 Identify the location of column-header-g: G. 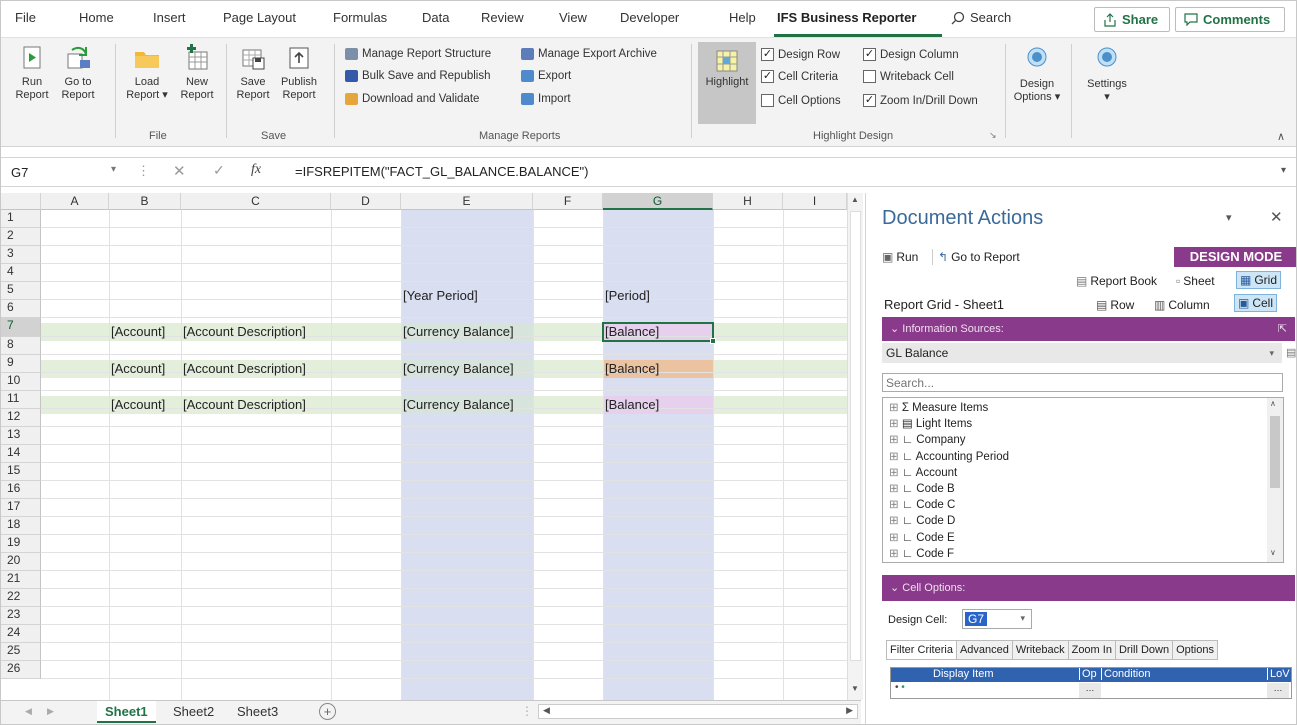
(658, 201).